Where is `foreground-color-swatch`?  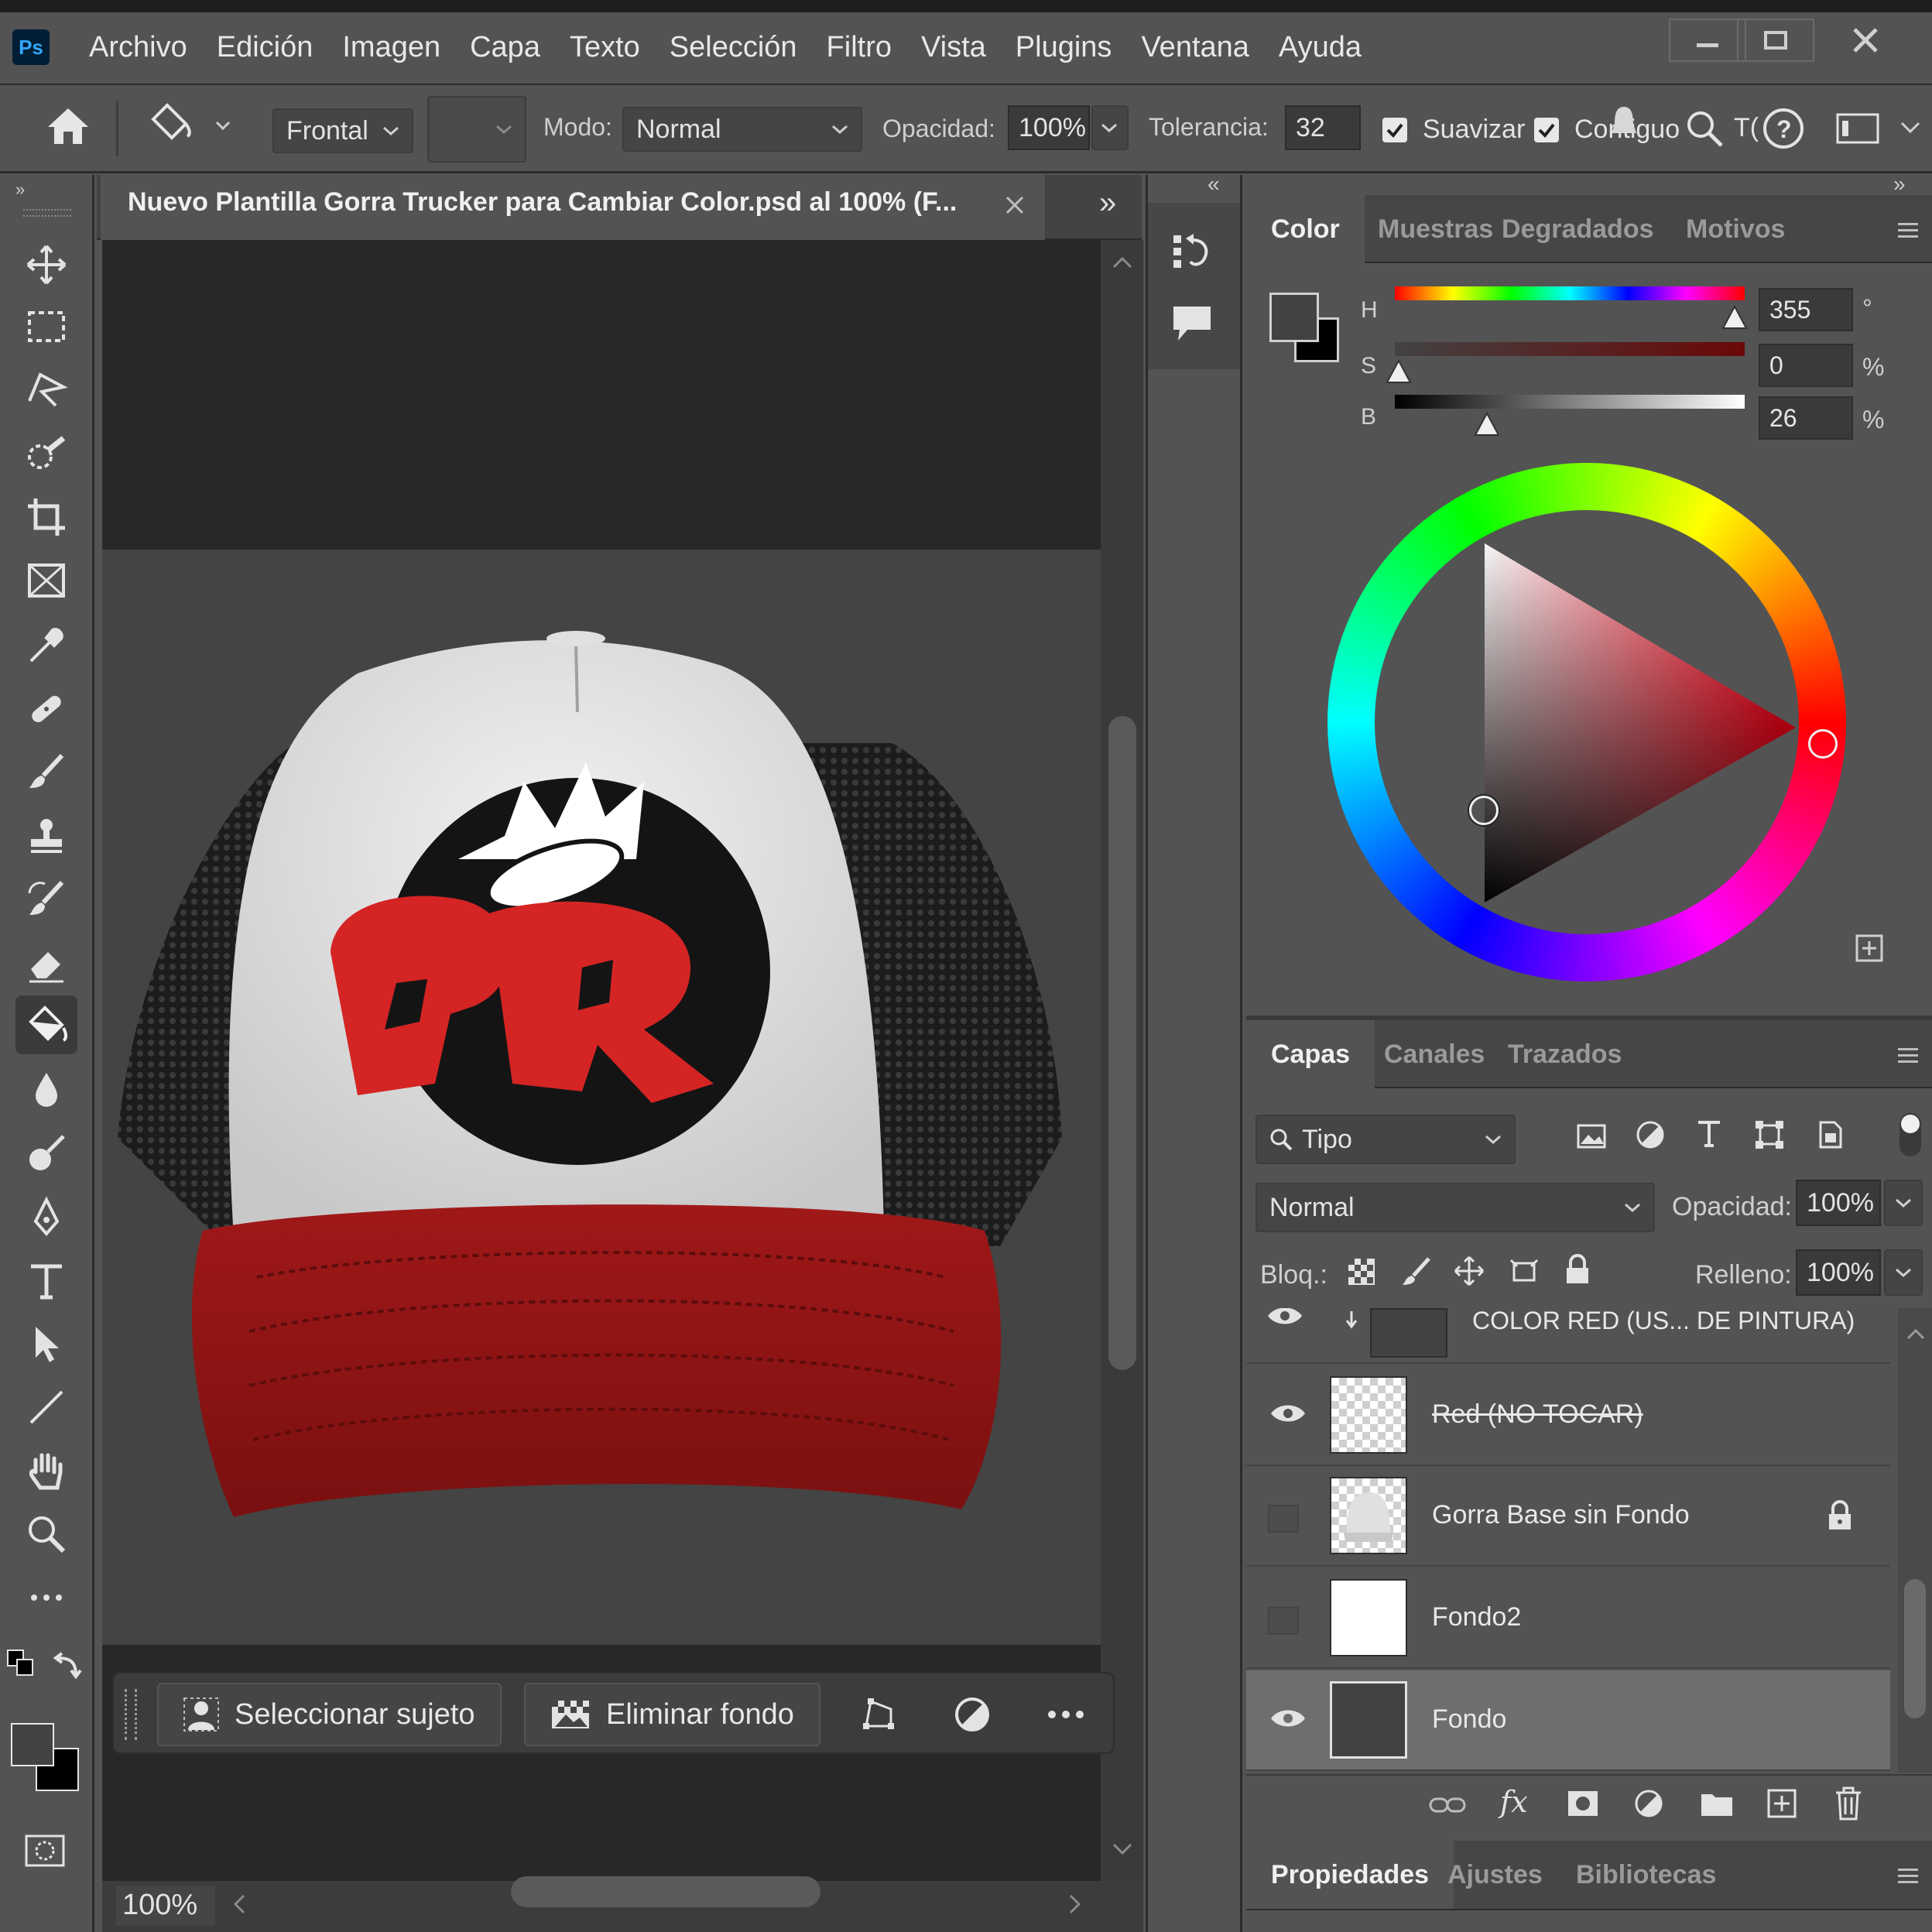
foreground-color-swatch is located at coordinates (32, 1745).